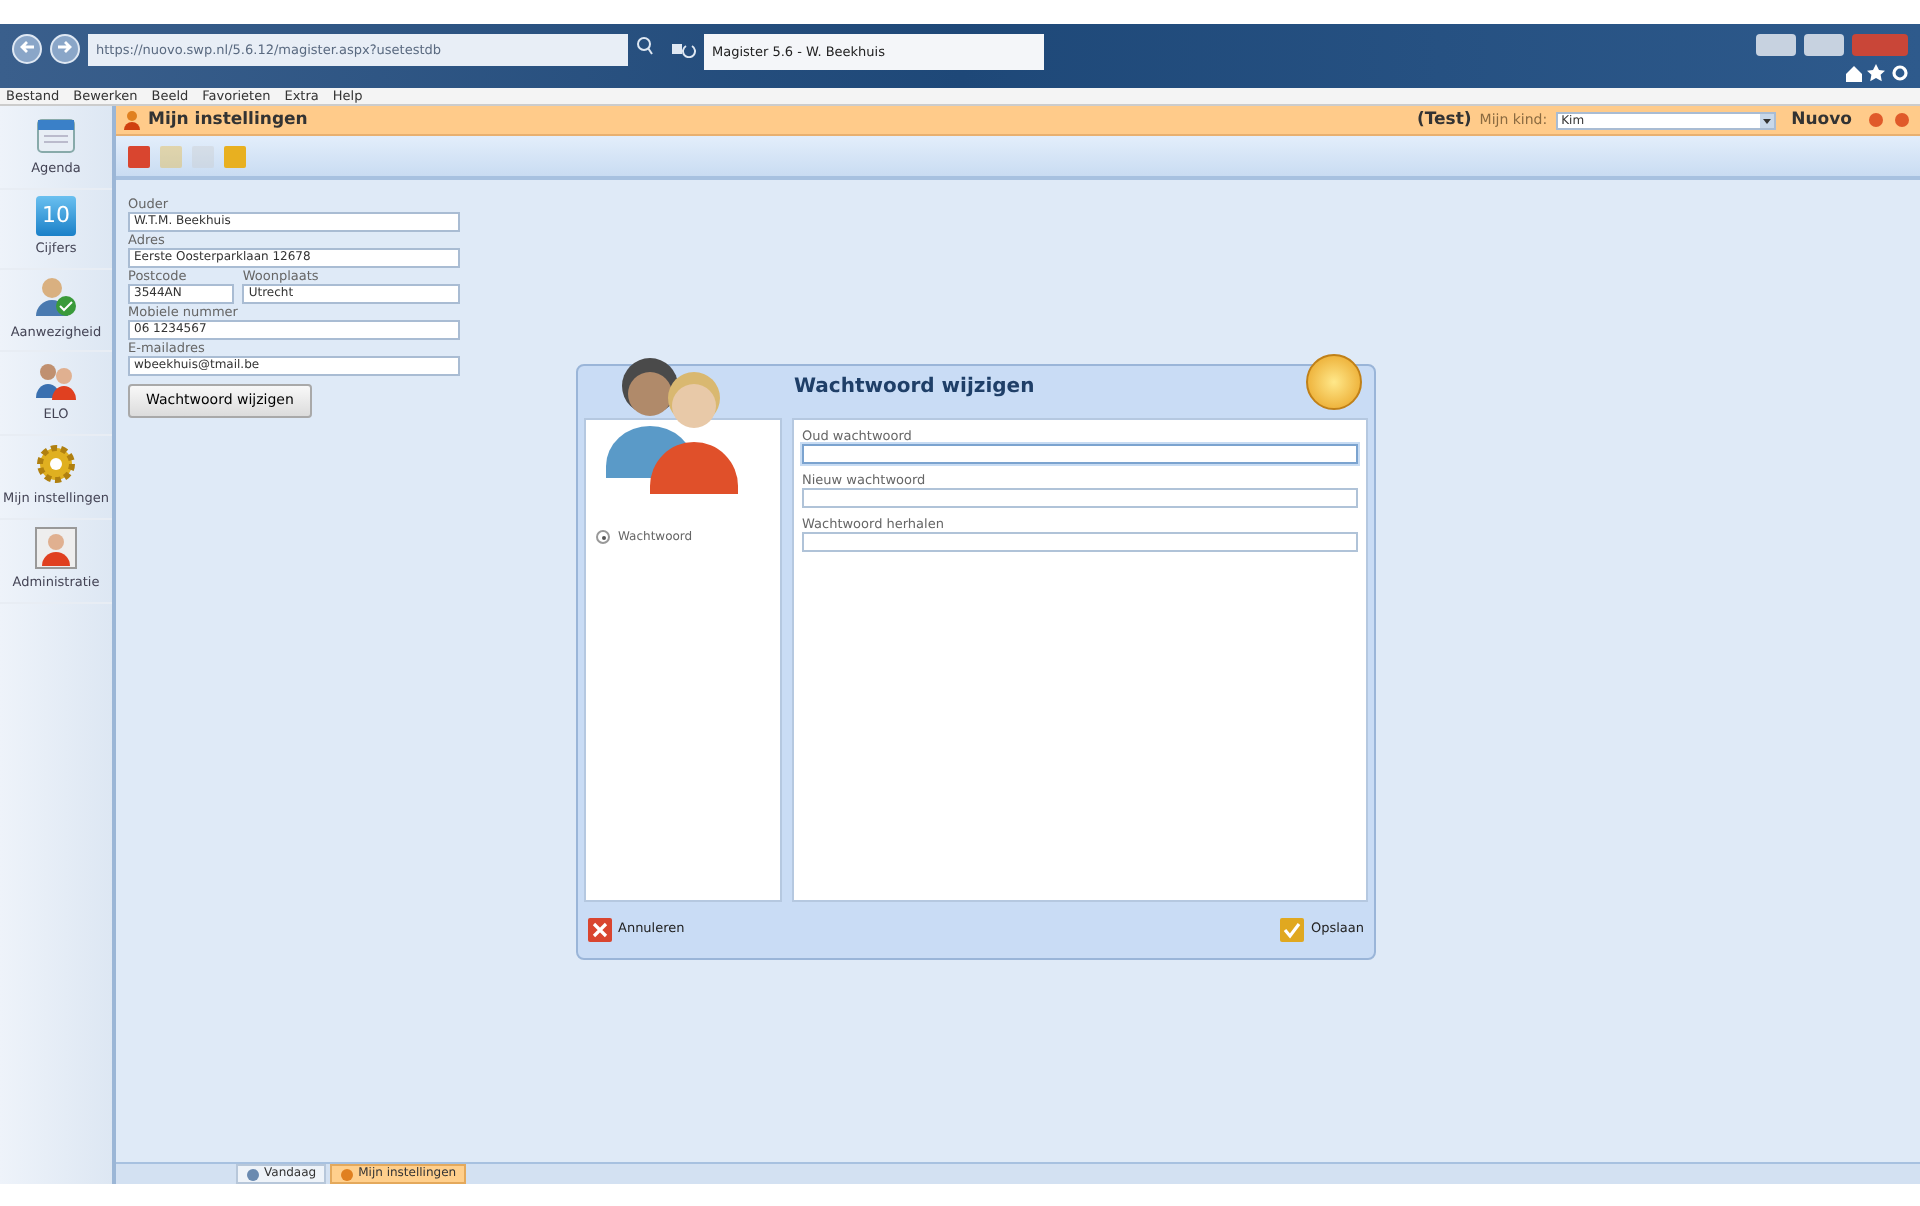  Describe the element at coordinates (1776, 45) in the screenshot. I see `minimize-button` at that location.